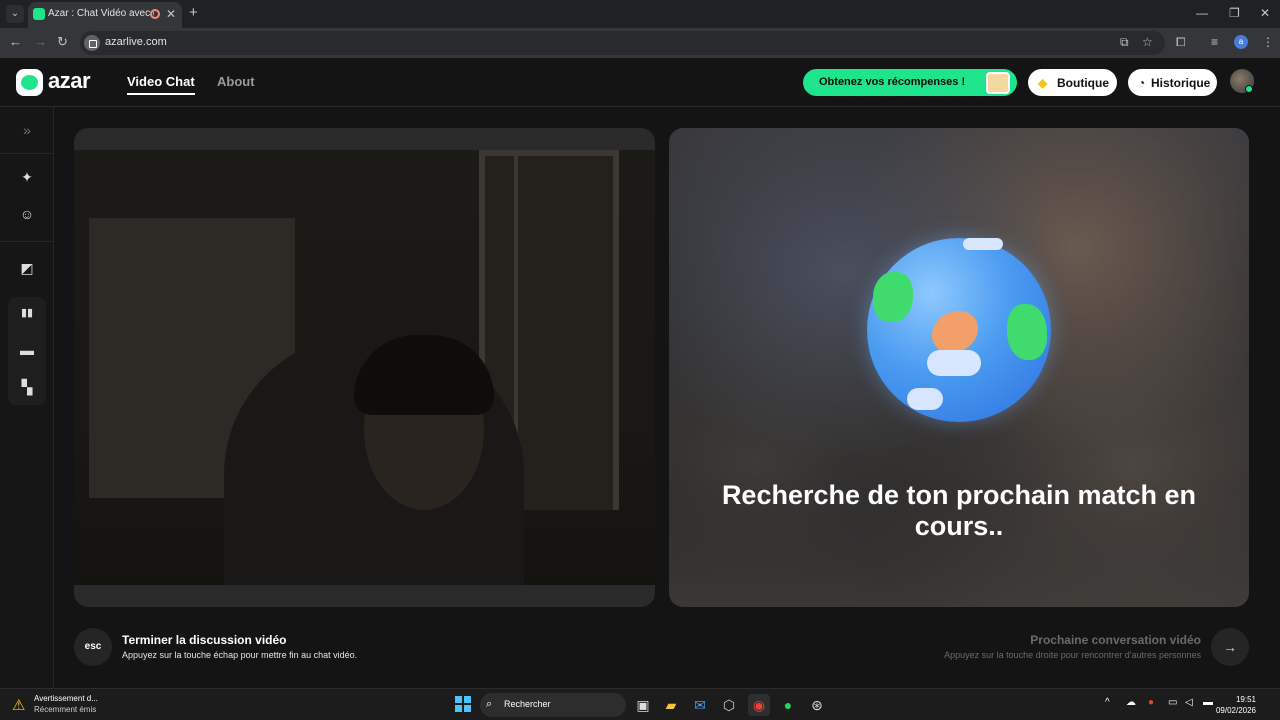  What do you see at coordinates (27, 177) in the screenshot?
I see `magic-wand-icon: ✦` at bounding box center [27, 177].